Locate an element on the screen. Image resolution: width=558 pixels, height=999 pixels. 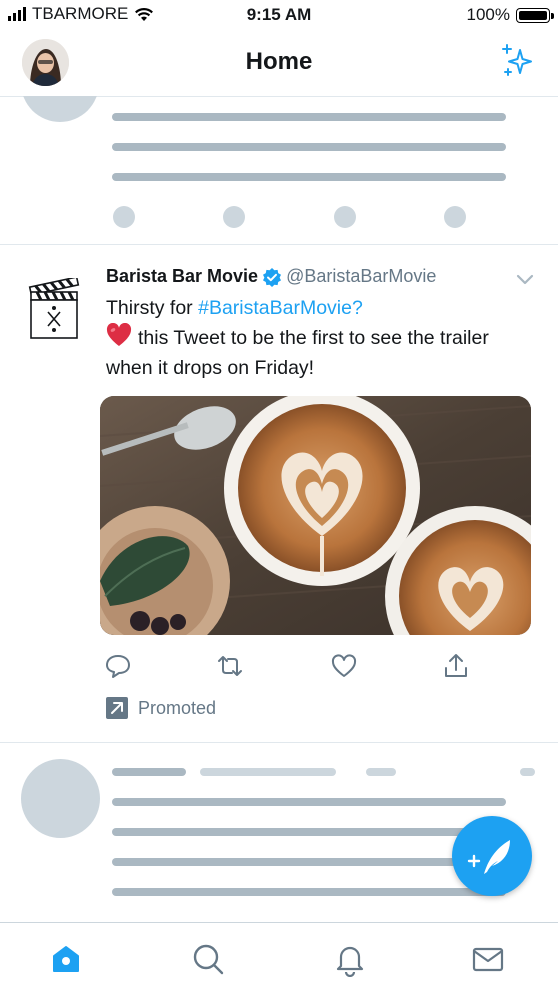
heart-icon is located at coordinates (344, 666).